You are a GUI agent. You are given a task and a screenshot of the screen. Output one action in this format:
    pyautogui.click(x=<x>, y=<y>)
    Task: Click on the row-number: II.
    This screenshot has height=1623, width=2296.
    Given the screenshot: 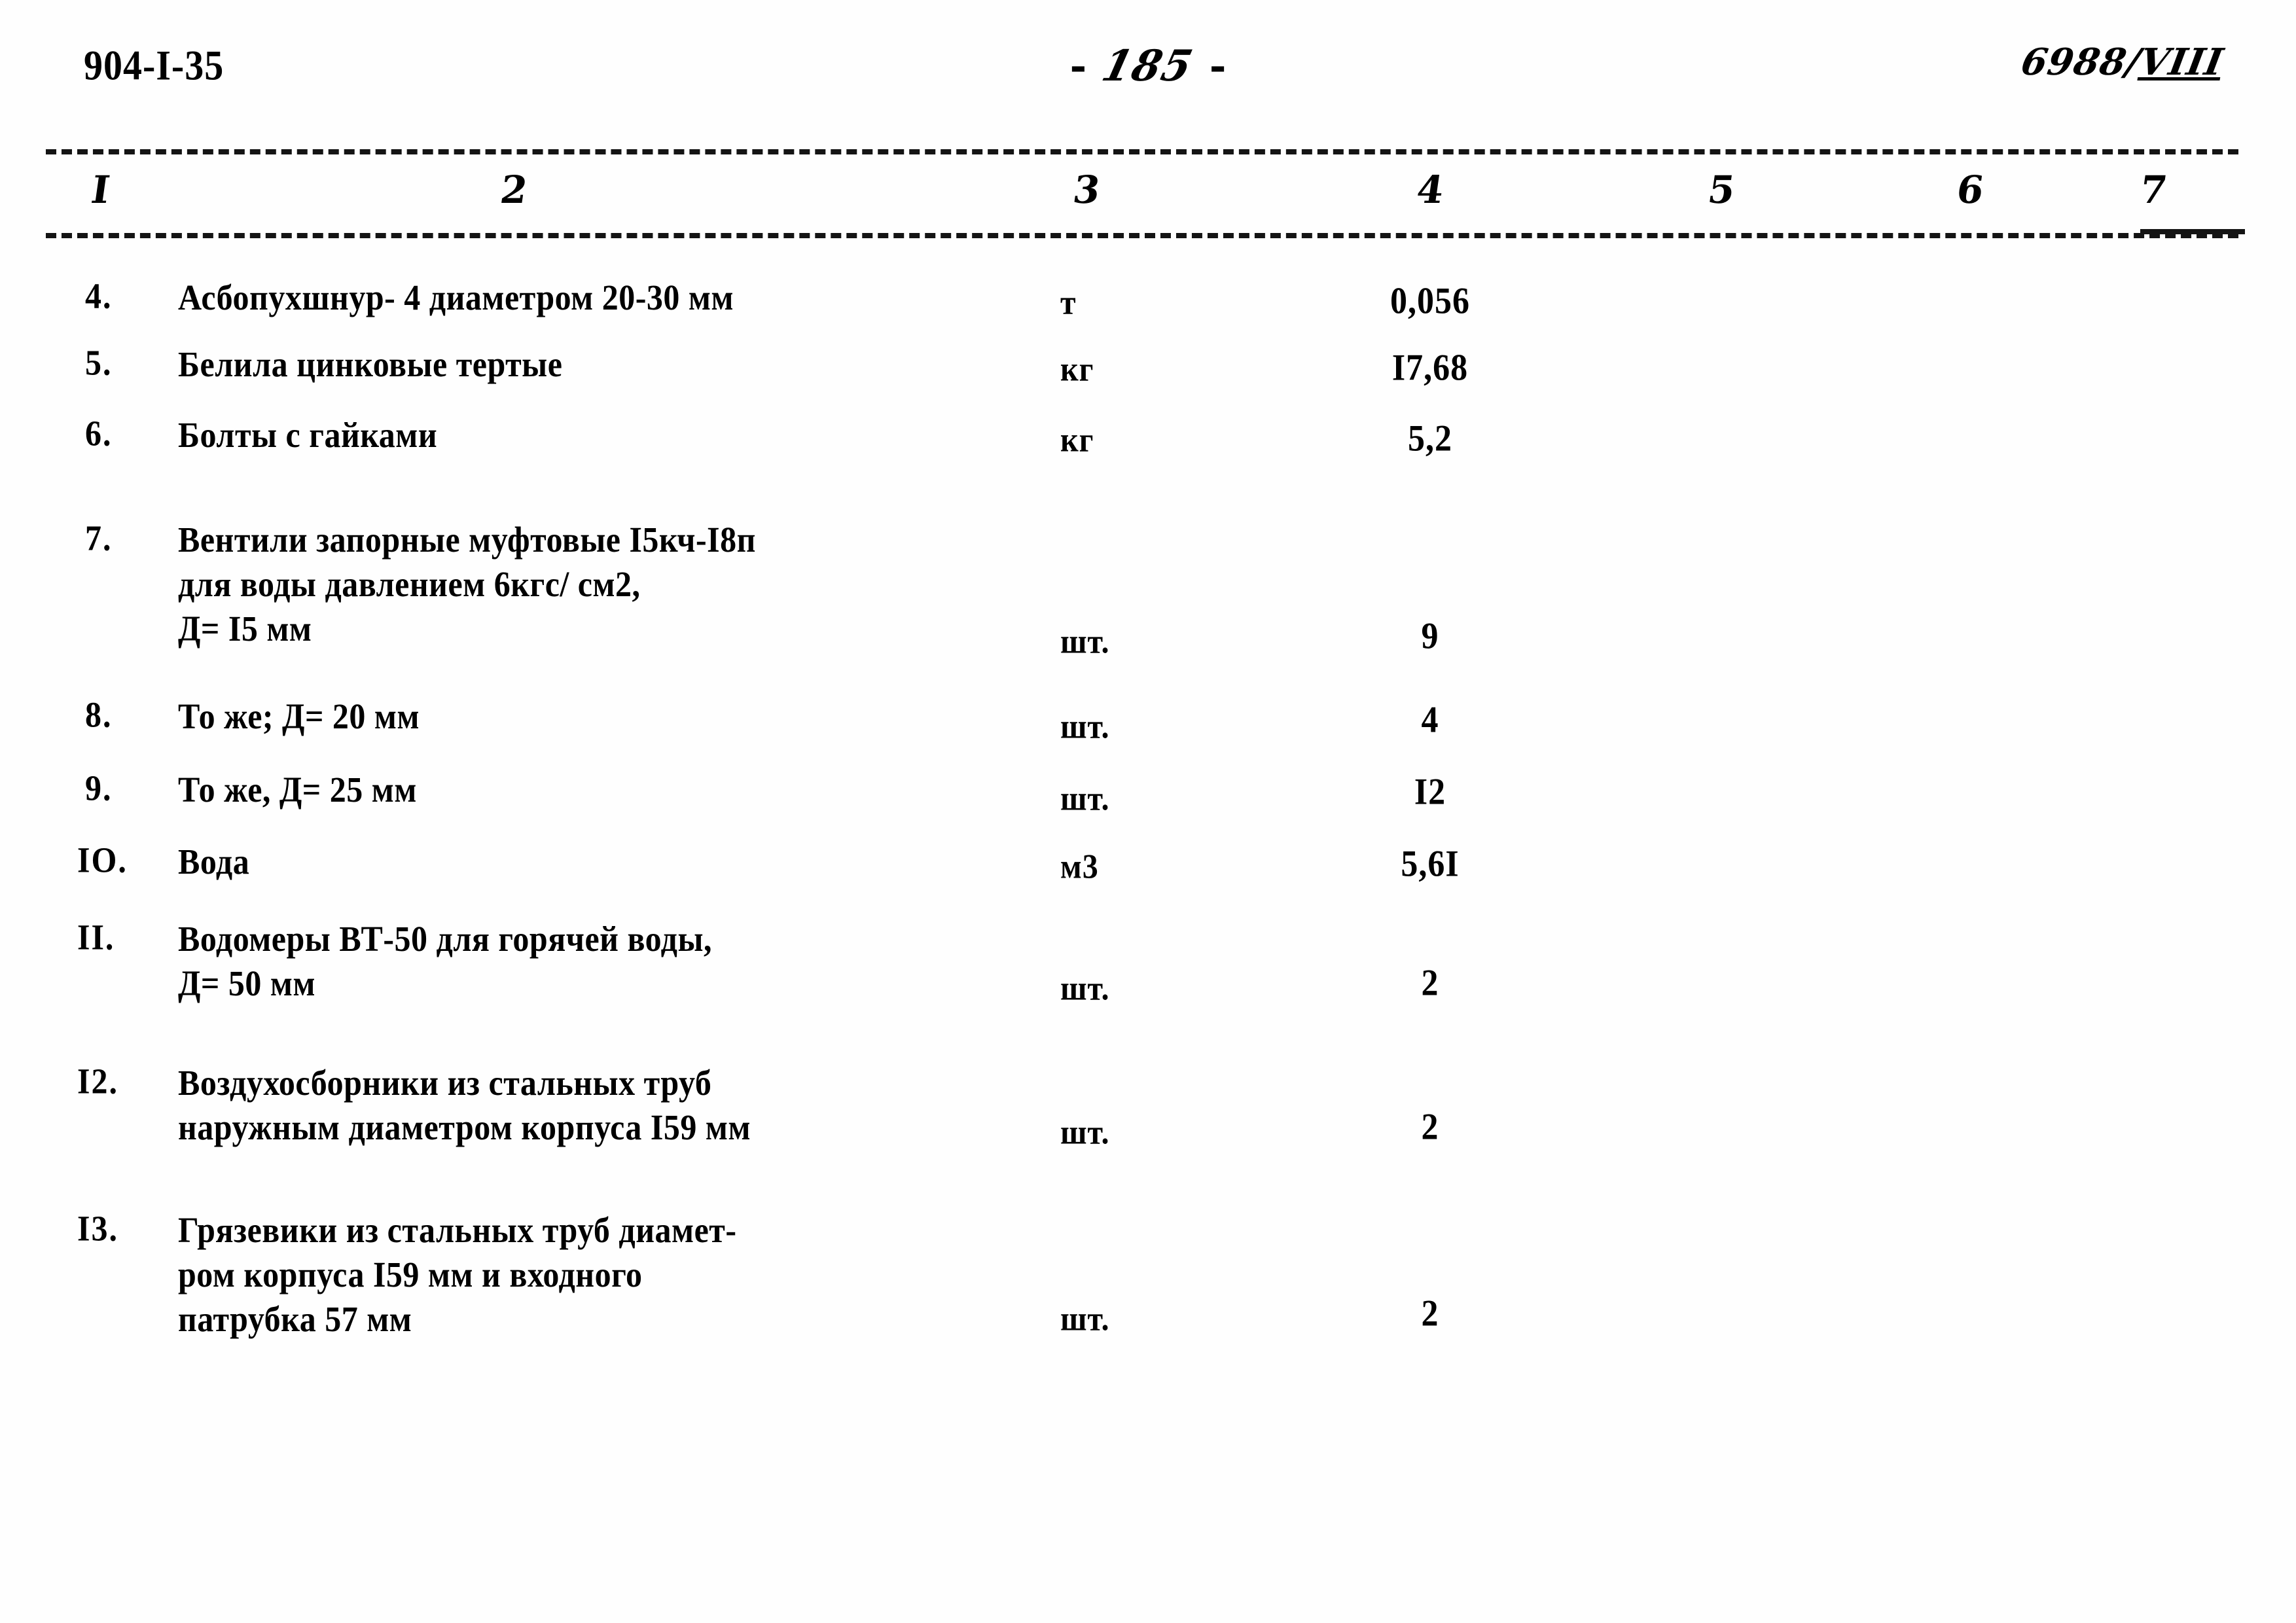 What is the action you would take?
    pyautogui.click(x=96, y=937)
    